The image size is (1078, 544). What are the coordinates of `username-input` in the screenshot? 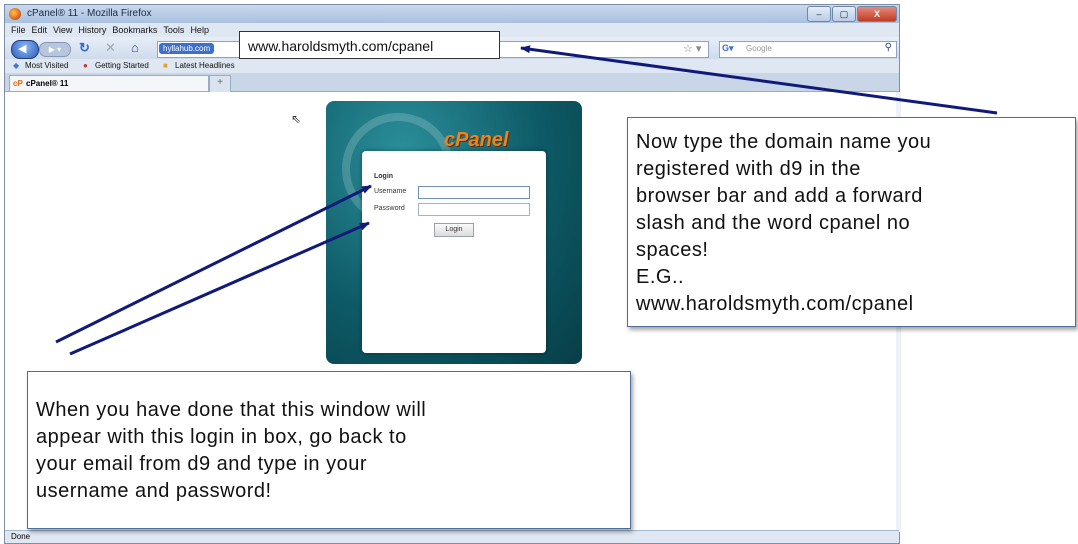 It's located at (474, 192).